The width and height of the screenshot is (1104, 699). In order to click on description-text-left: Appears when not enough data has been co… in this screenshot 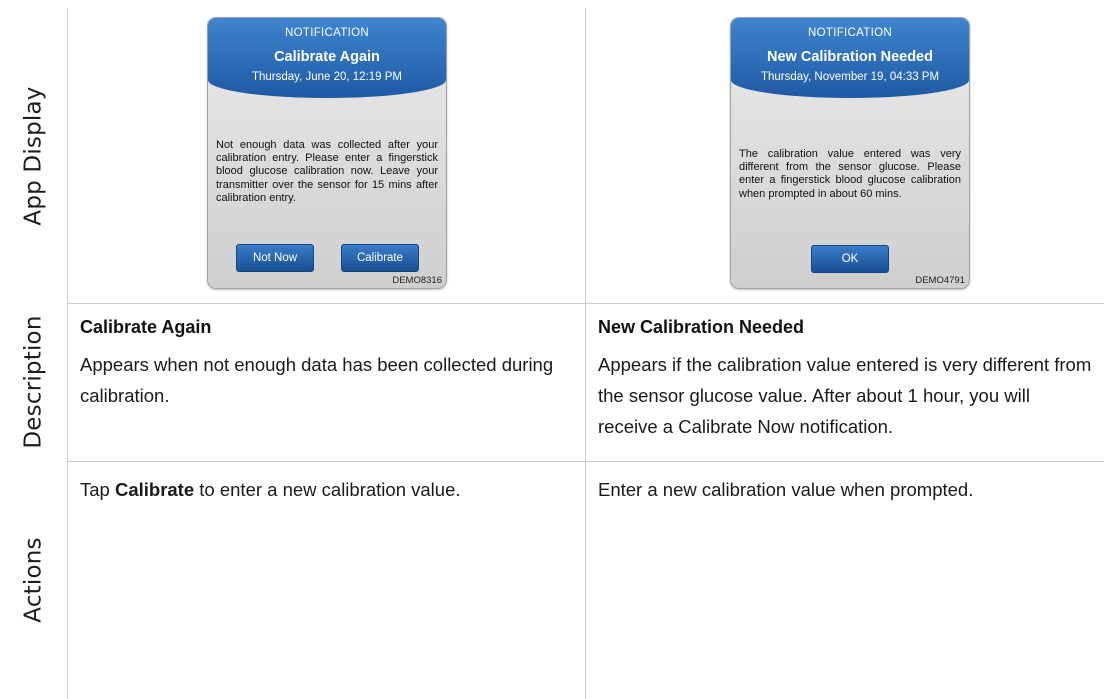, I will do `click(317, 380)`.